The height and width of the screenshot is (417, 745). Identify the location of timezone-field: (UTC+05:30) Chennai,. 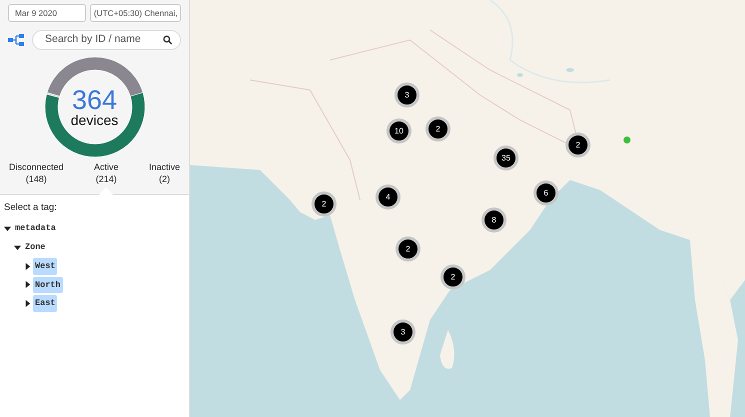
(135, 13).